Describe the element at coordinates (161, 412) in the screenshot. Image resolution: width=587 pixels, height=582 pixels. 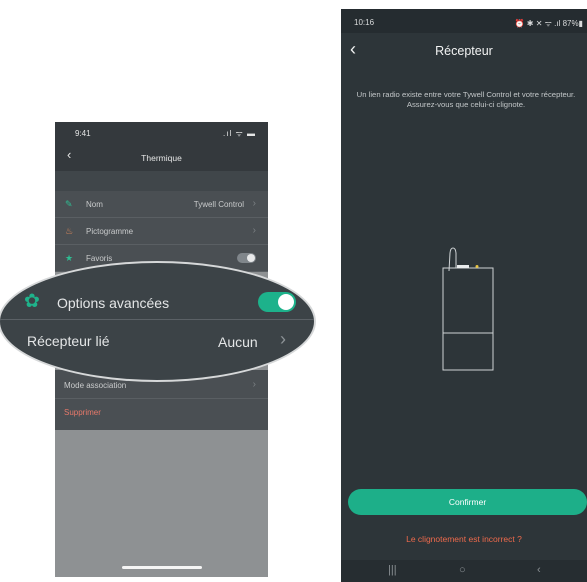
I see `delete-row: Supprimer` at that location.